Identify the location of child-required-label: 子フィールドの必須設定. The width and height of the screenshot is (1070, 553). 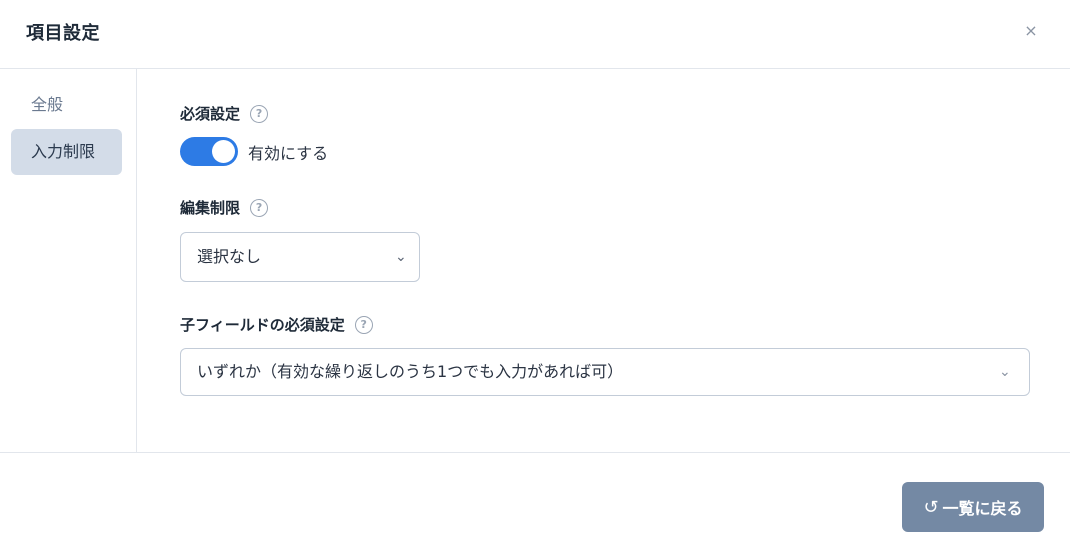
(262, 325).